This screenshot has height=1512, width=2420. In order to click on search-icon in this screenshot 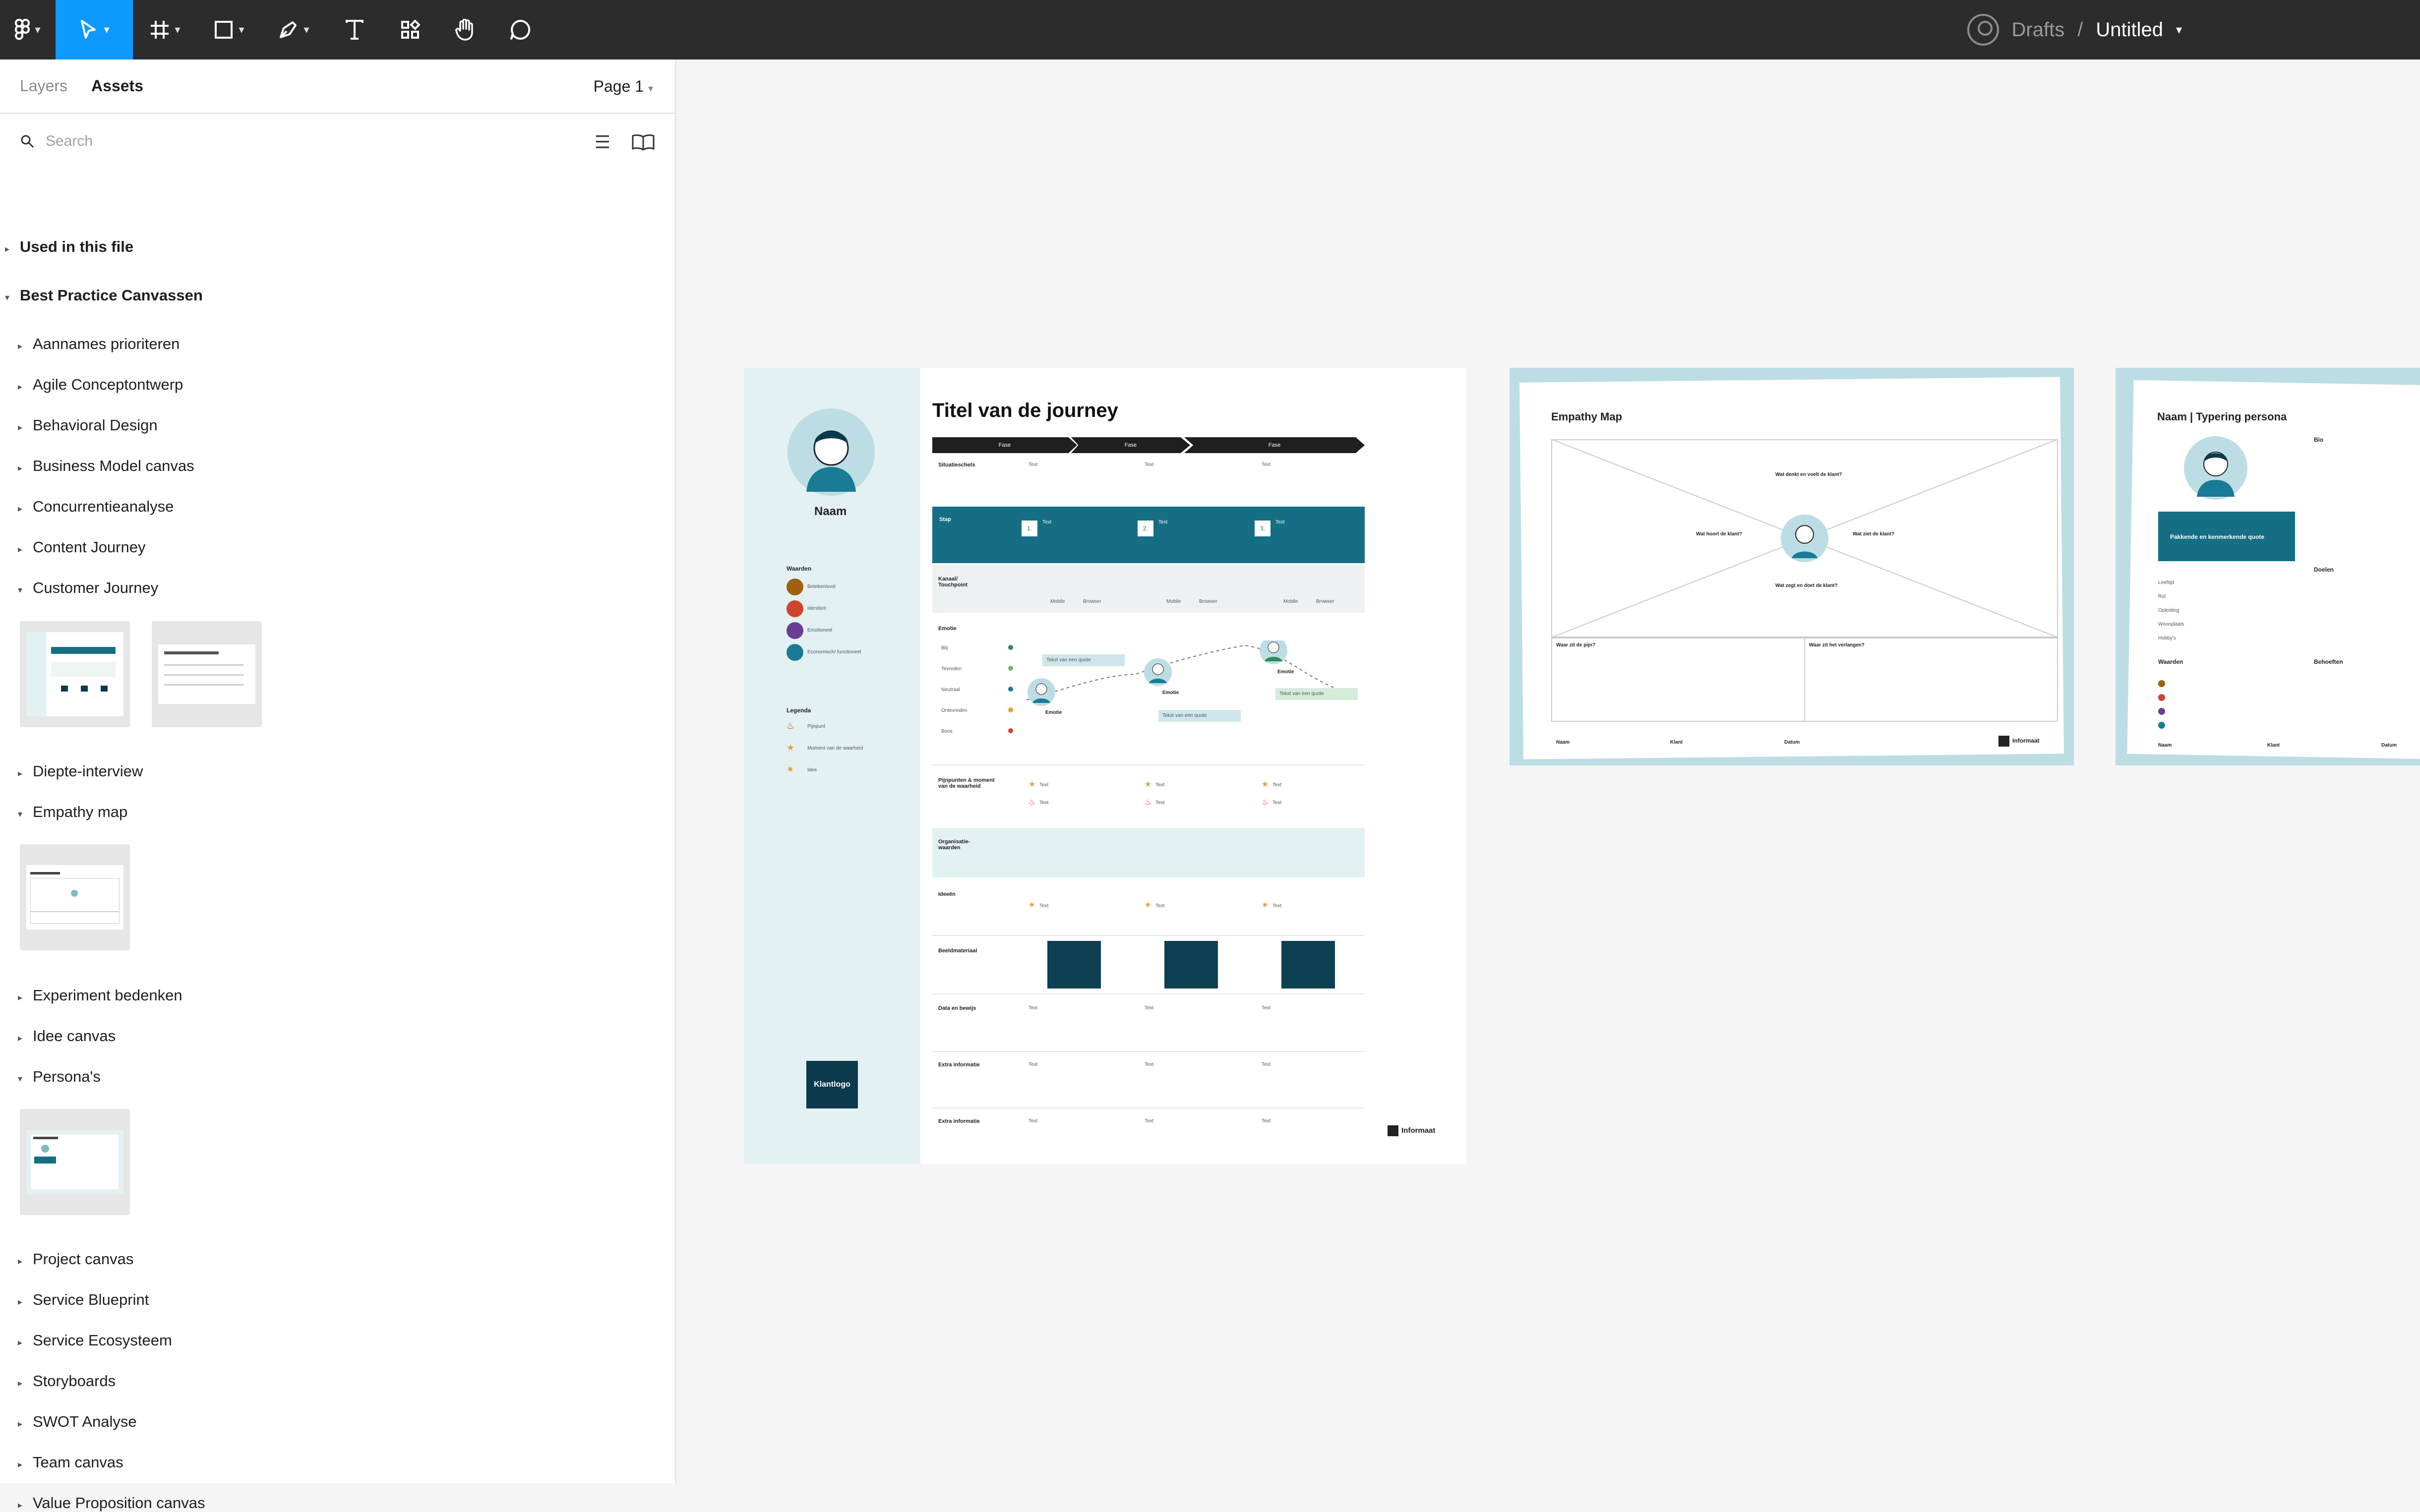, I will do `click(27, 141)`.